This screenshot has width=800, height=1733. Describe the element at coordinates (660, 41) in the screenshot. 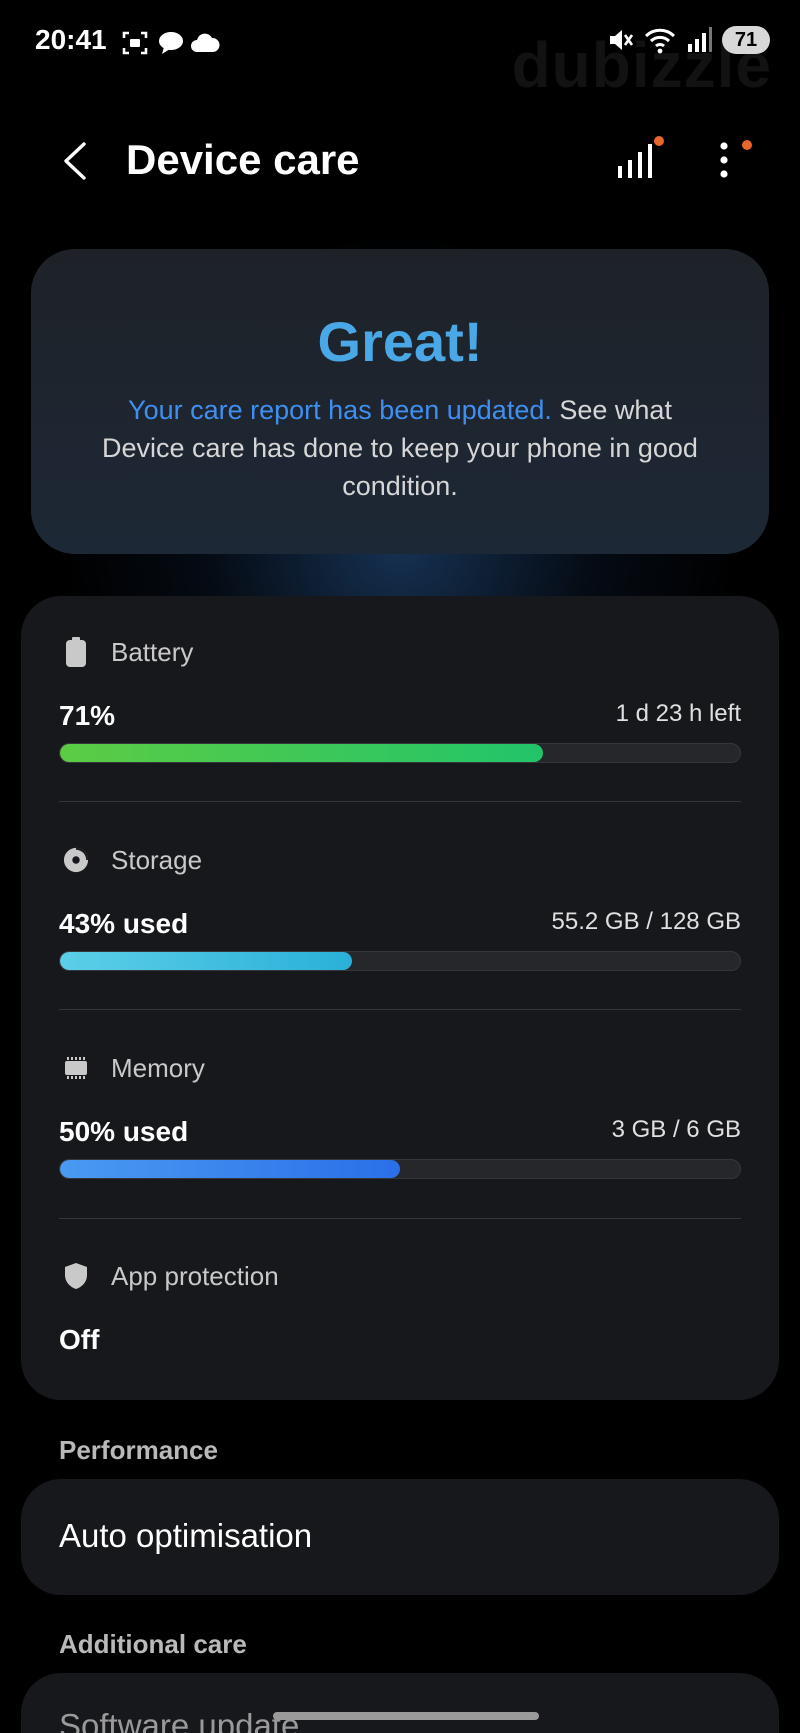

I see `wifi-icon` at that location.